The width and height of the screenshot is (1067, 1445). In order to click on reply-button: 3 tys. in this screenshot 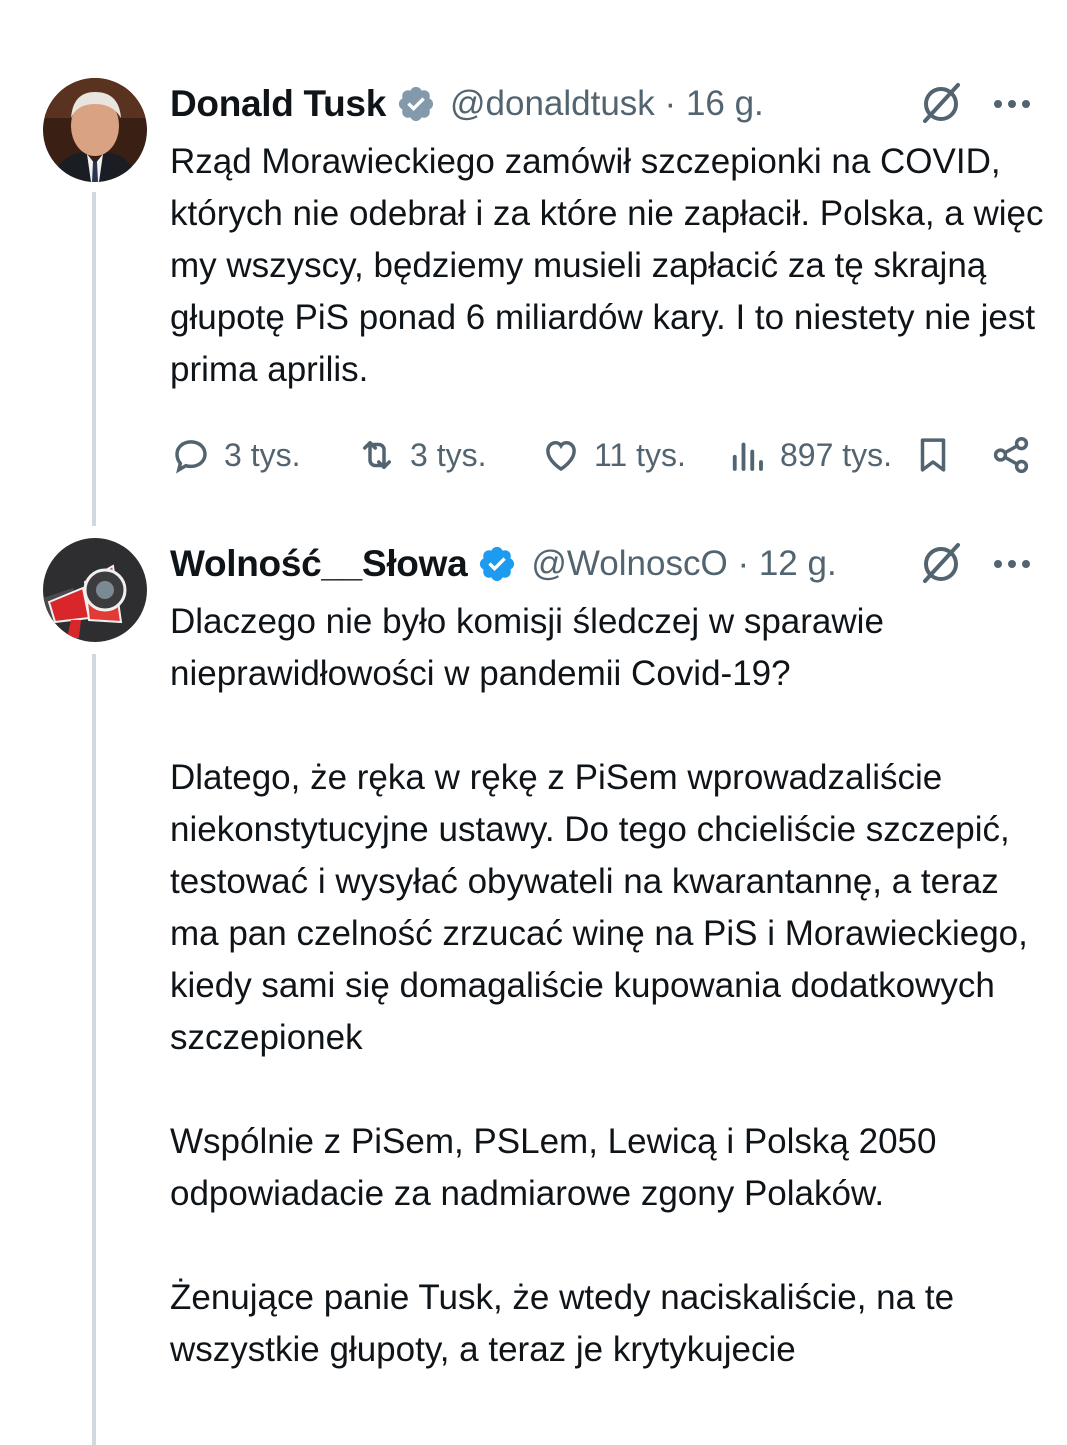, I will do `click(235, 455)`.